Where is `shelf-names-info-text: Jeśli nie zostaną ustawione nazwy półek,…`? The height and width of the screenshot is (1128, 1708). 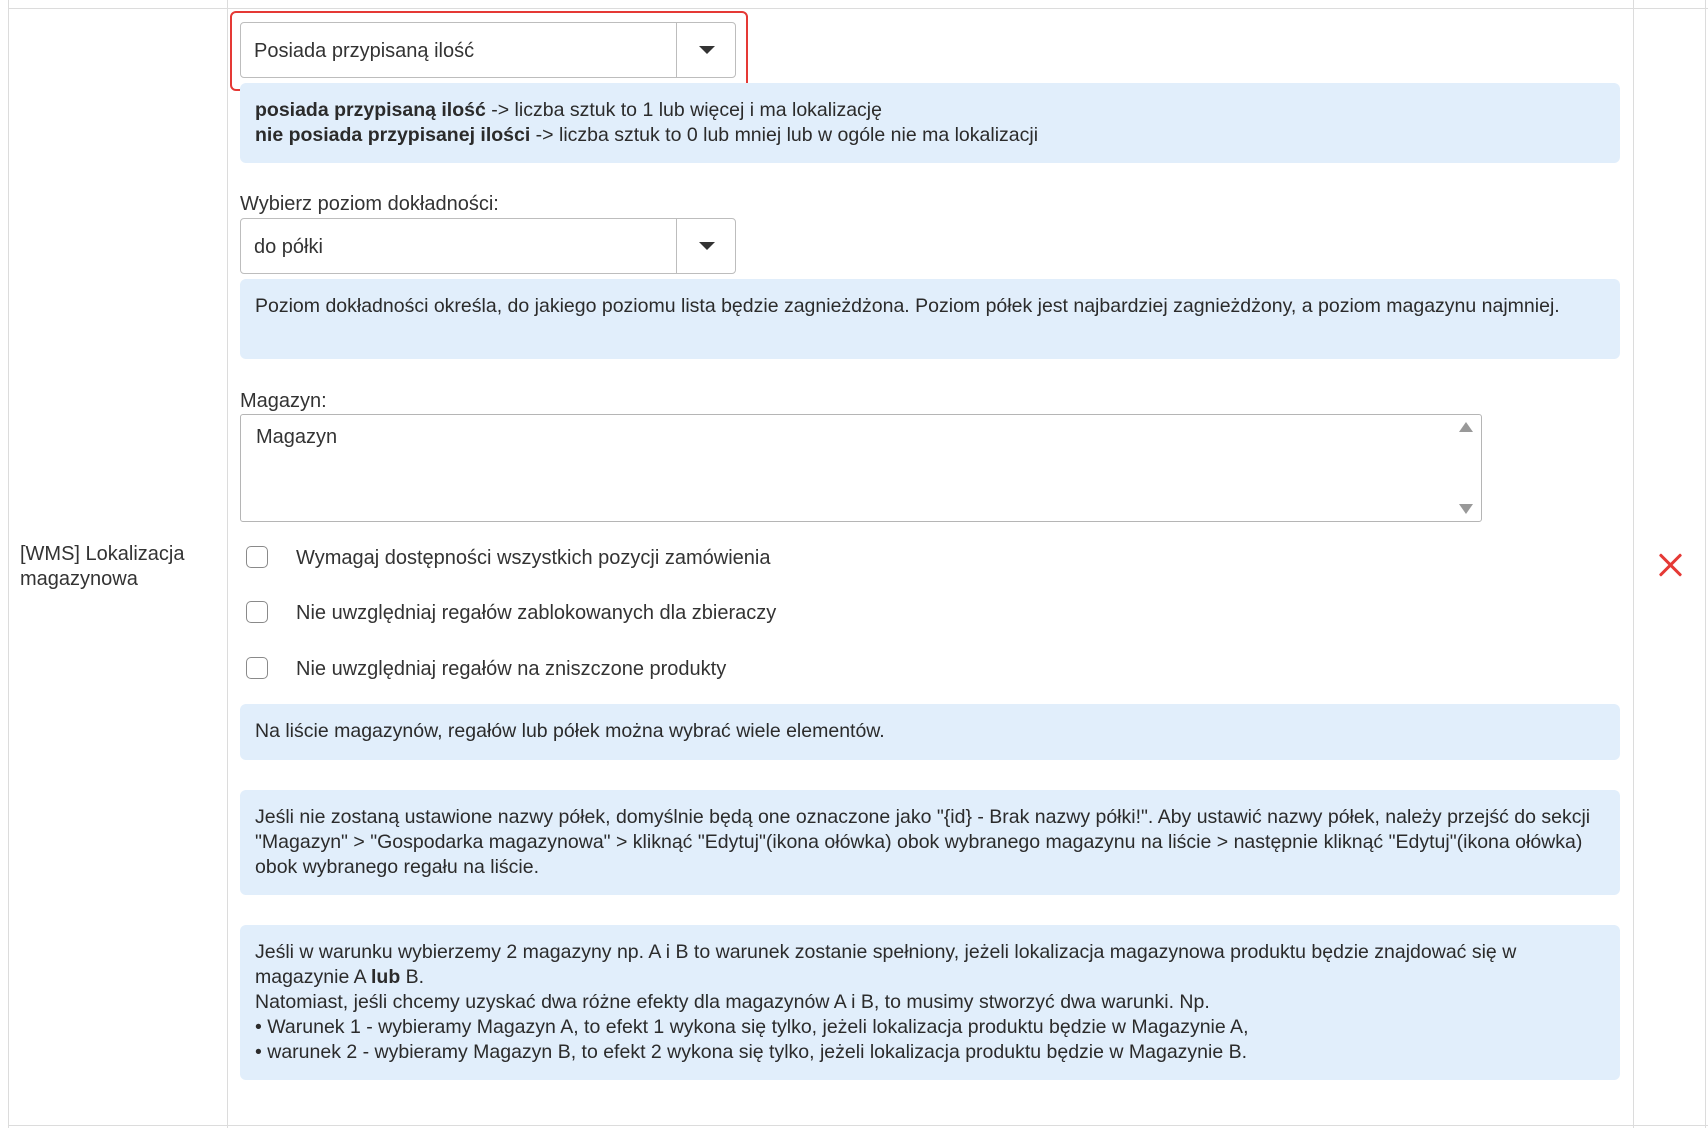
shelf-names-info-text: Jeśli nie zostaną ustawione nazwy półek,… is located at coordinates (923, 842).